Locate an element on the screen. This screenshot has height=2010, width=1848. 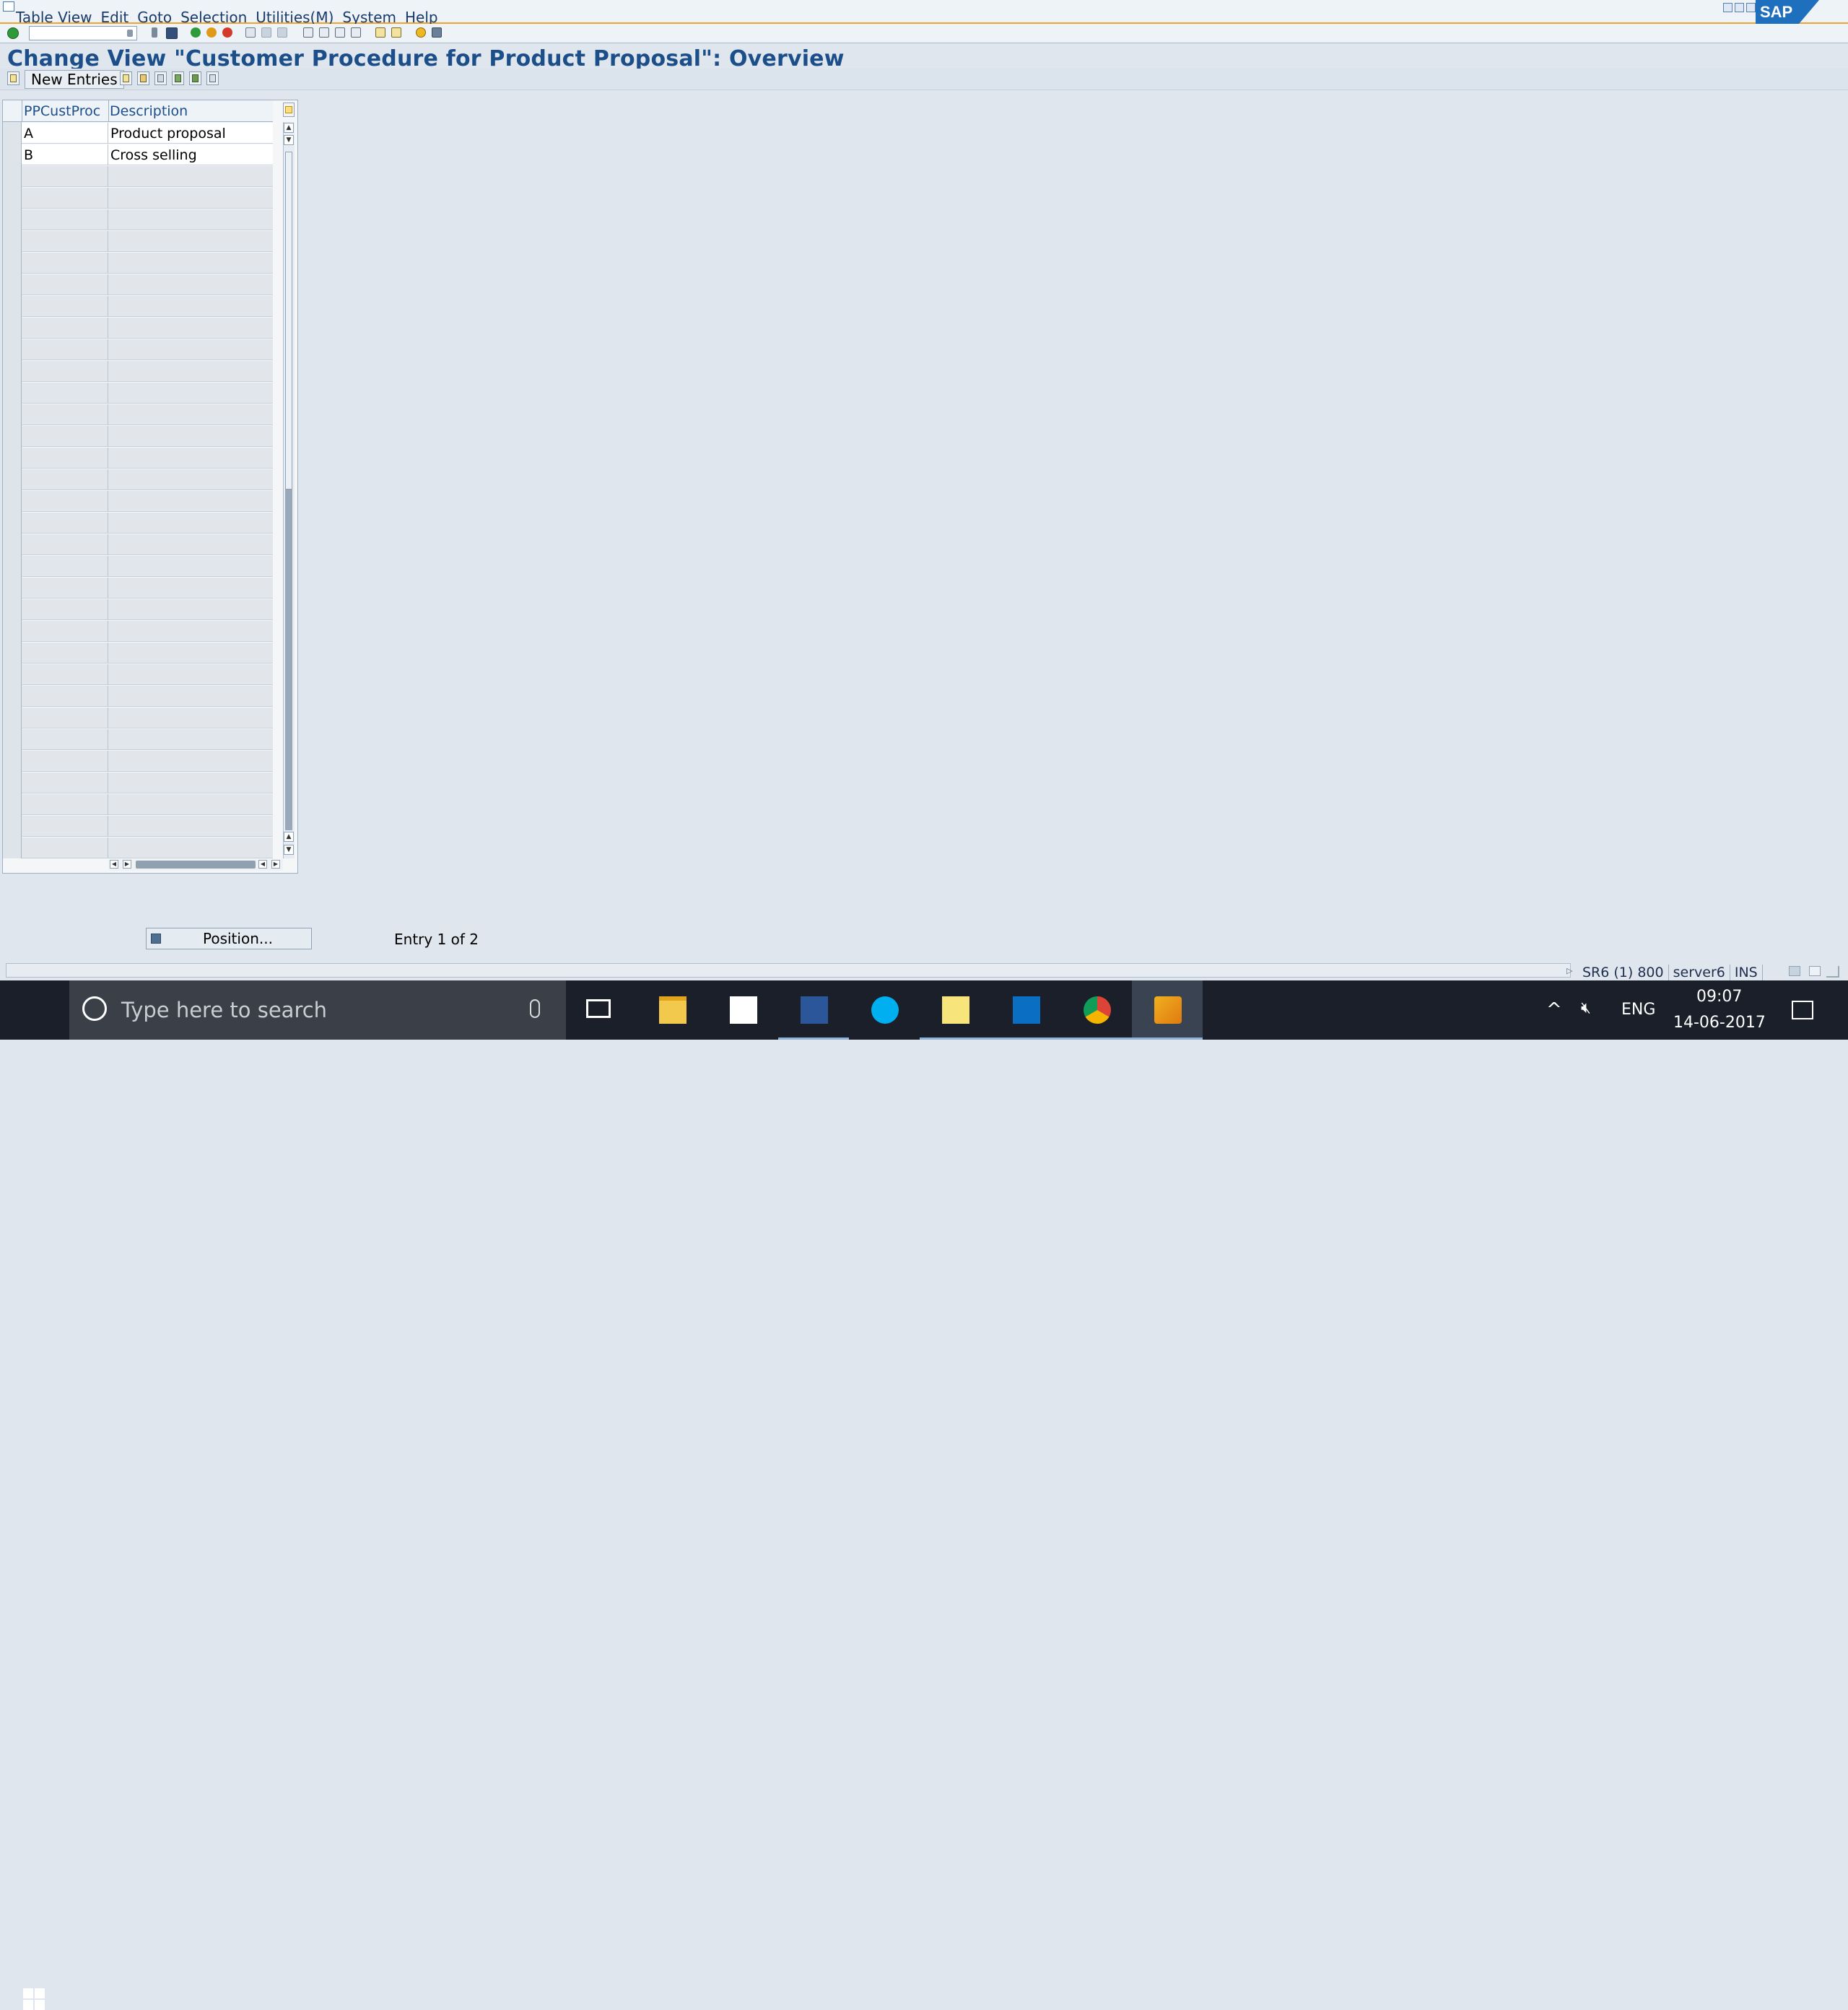
previous-page-icon is located at coordinates (324, 32).